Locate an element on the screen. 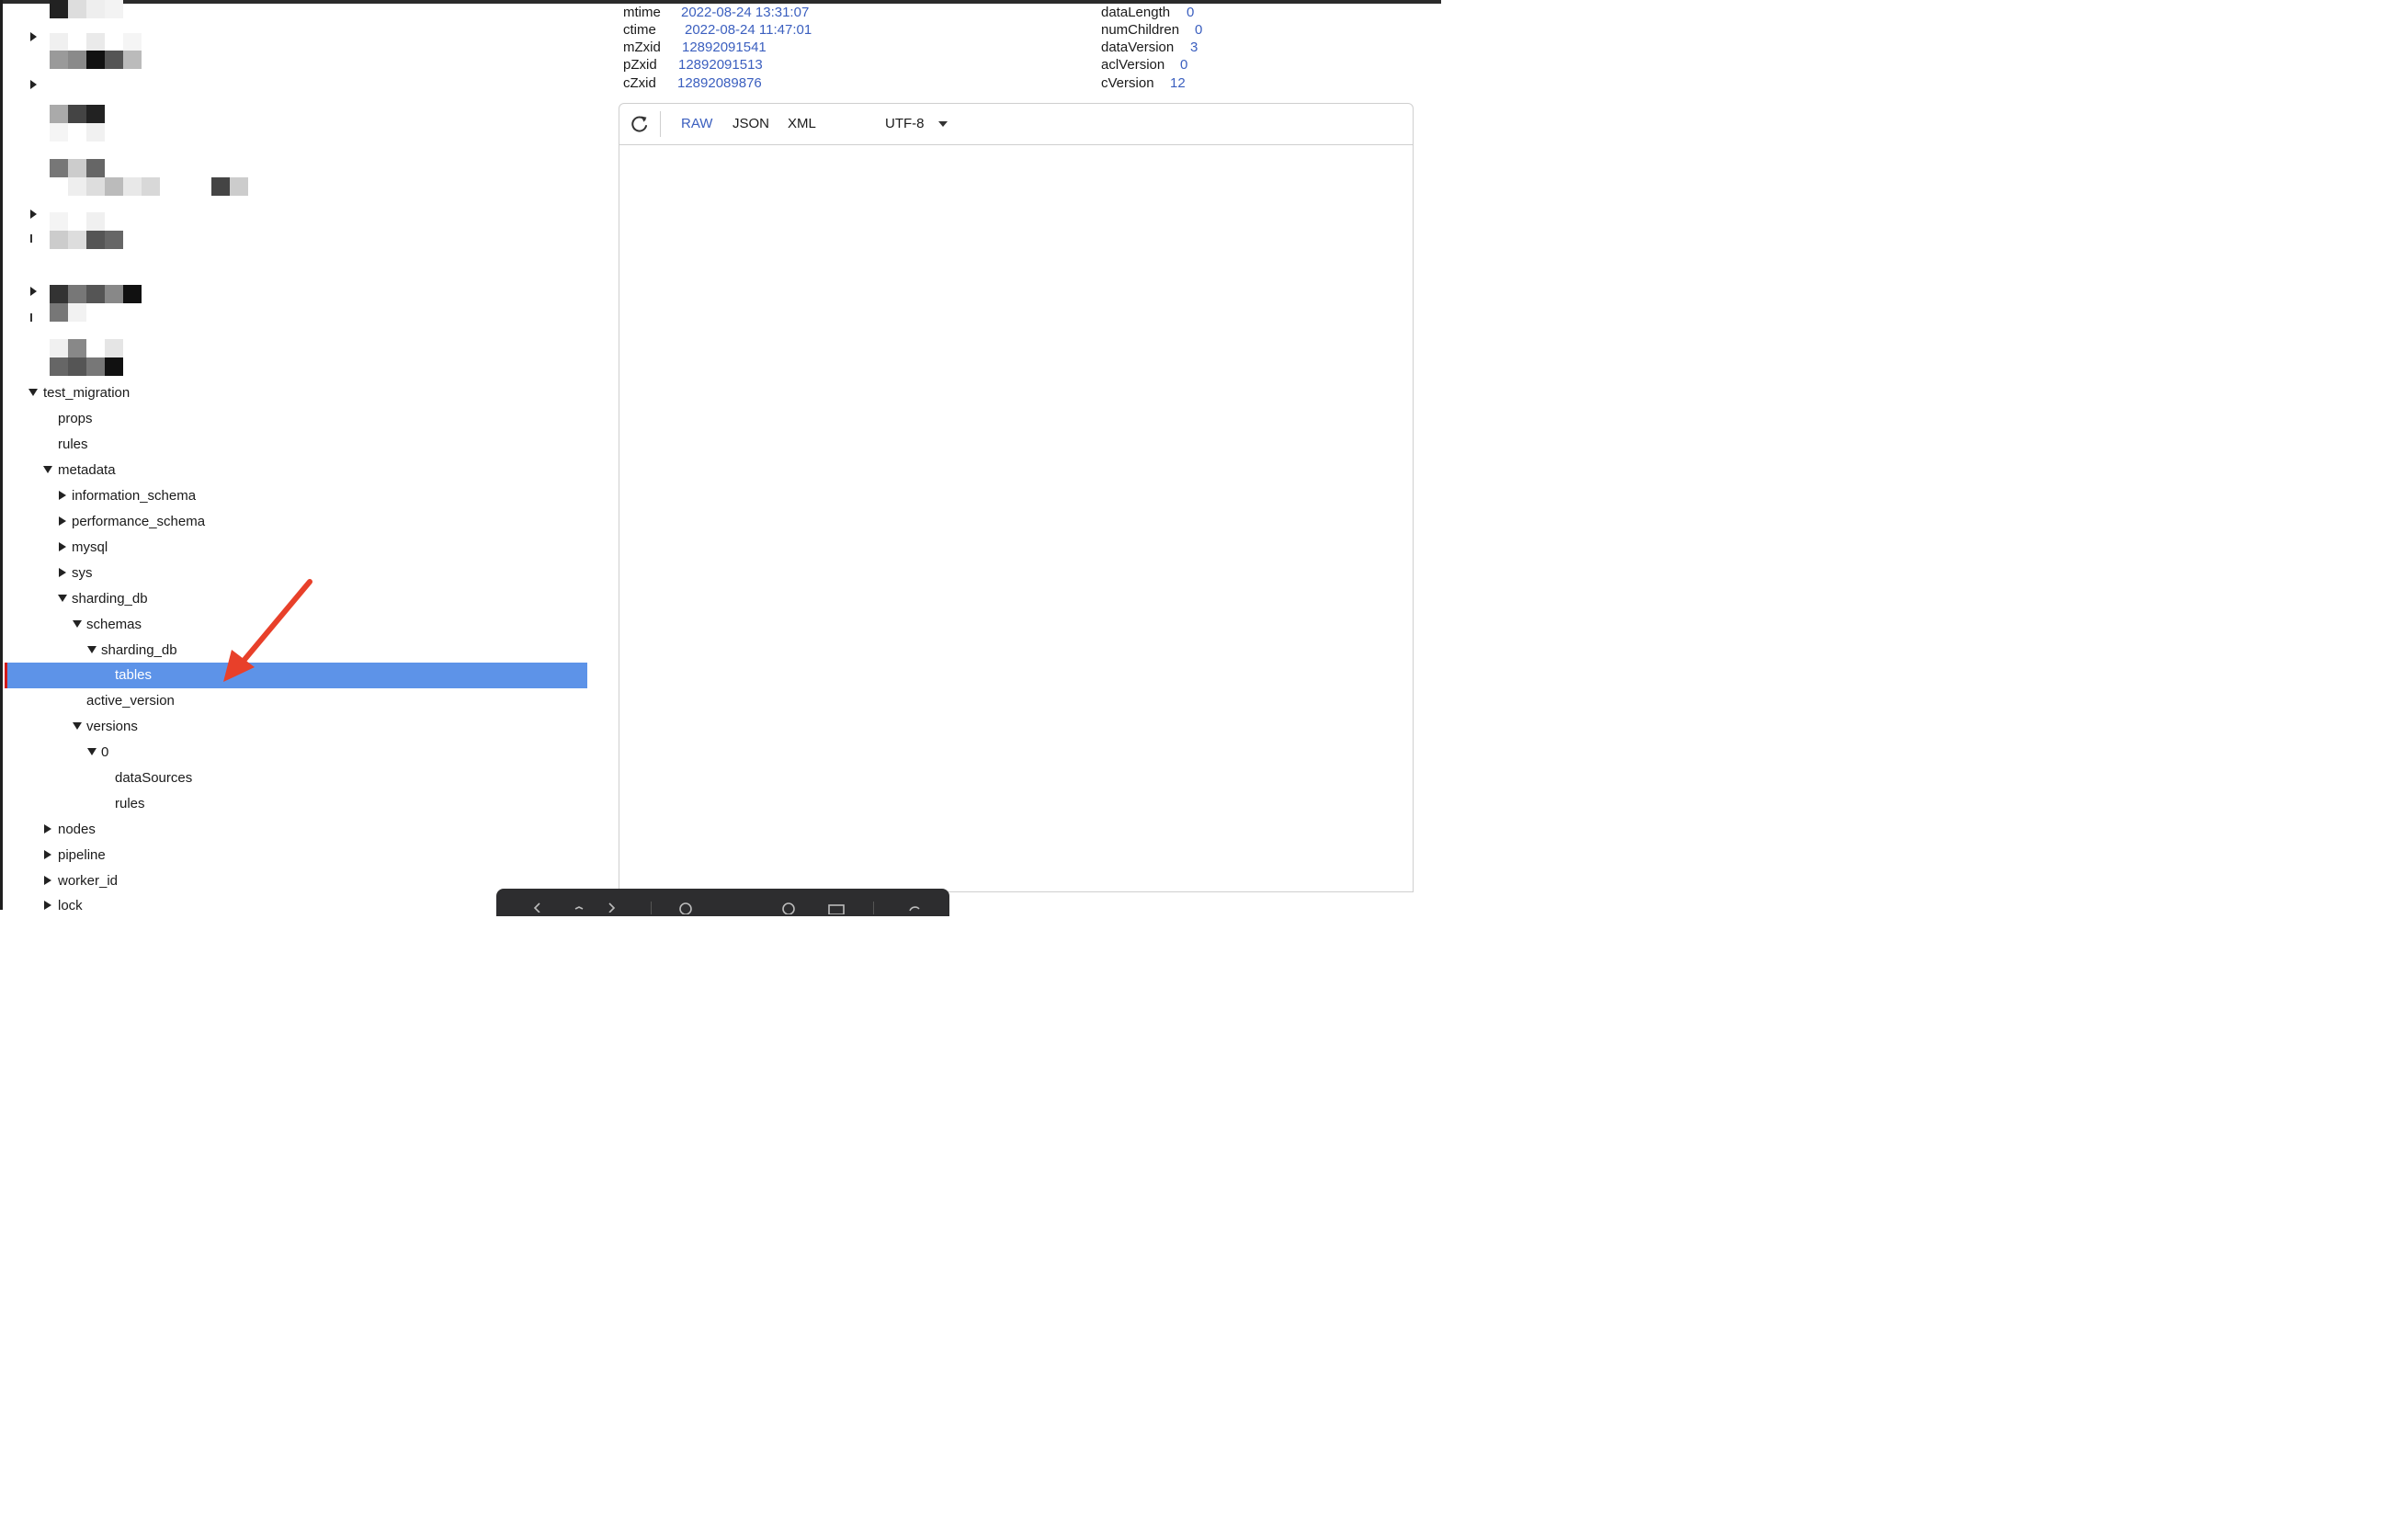  undo-icon is located at coordinates (913, 908).